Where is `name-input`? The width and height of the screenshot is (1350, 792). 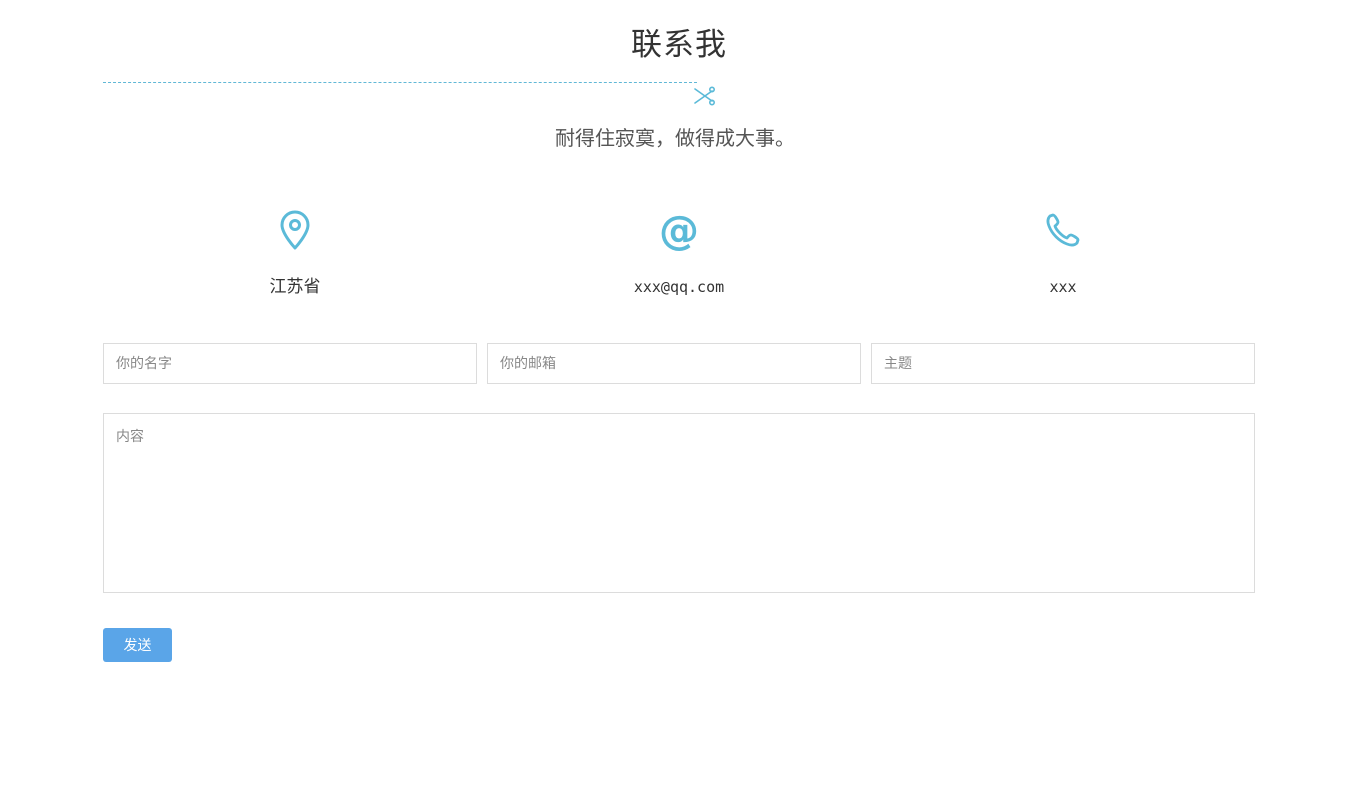 name-input is located at coordinates (290, 363).